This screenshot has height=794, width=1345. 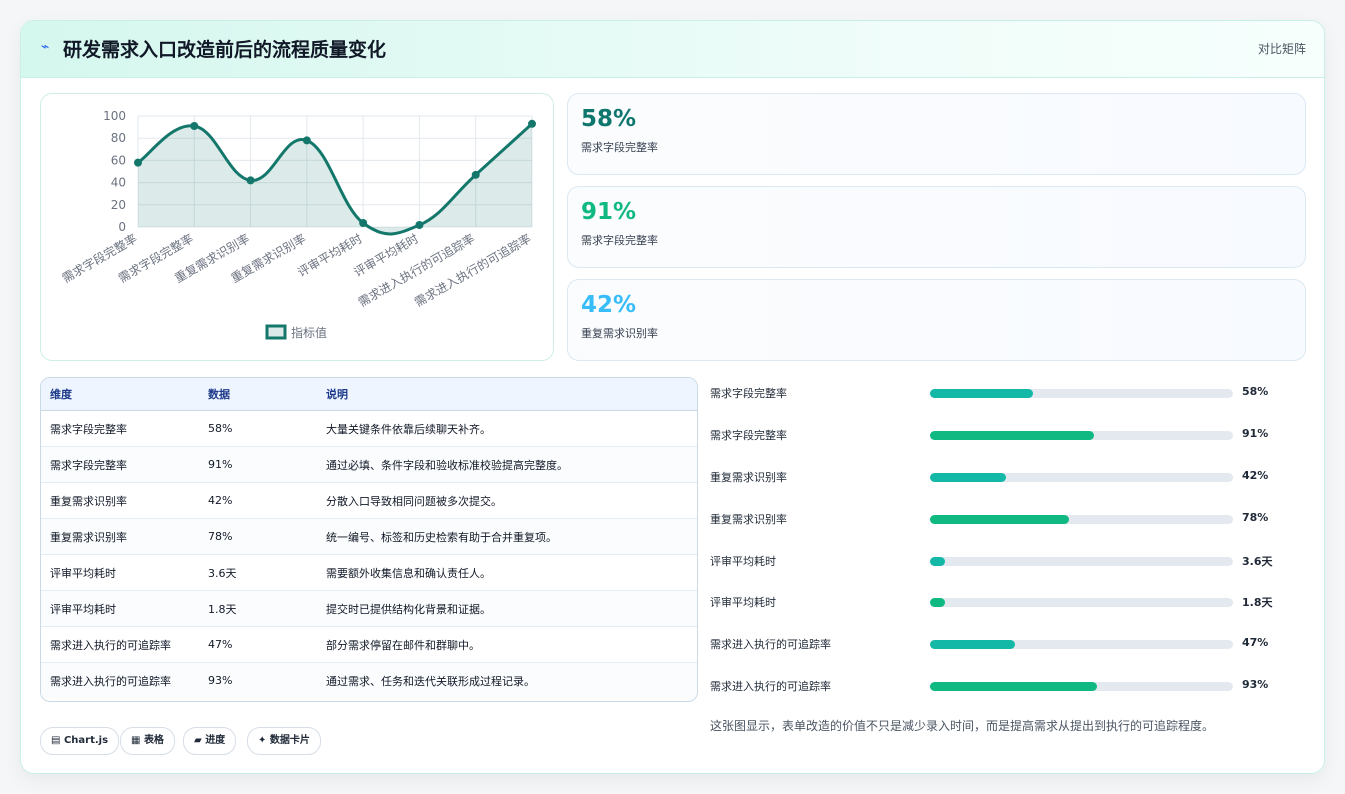 I want to click on chart-icon: ▤, so click(x=56, y=740).